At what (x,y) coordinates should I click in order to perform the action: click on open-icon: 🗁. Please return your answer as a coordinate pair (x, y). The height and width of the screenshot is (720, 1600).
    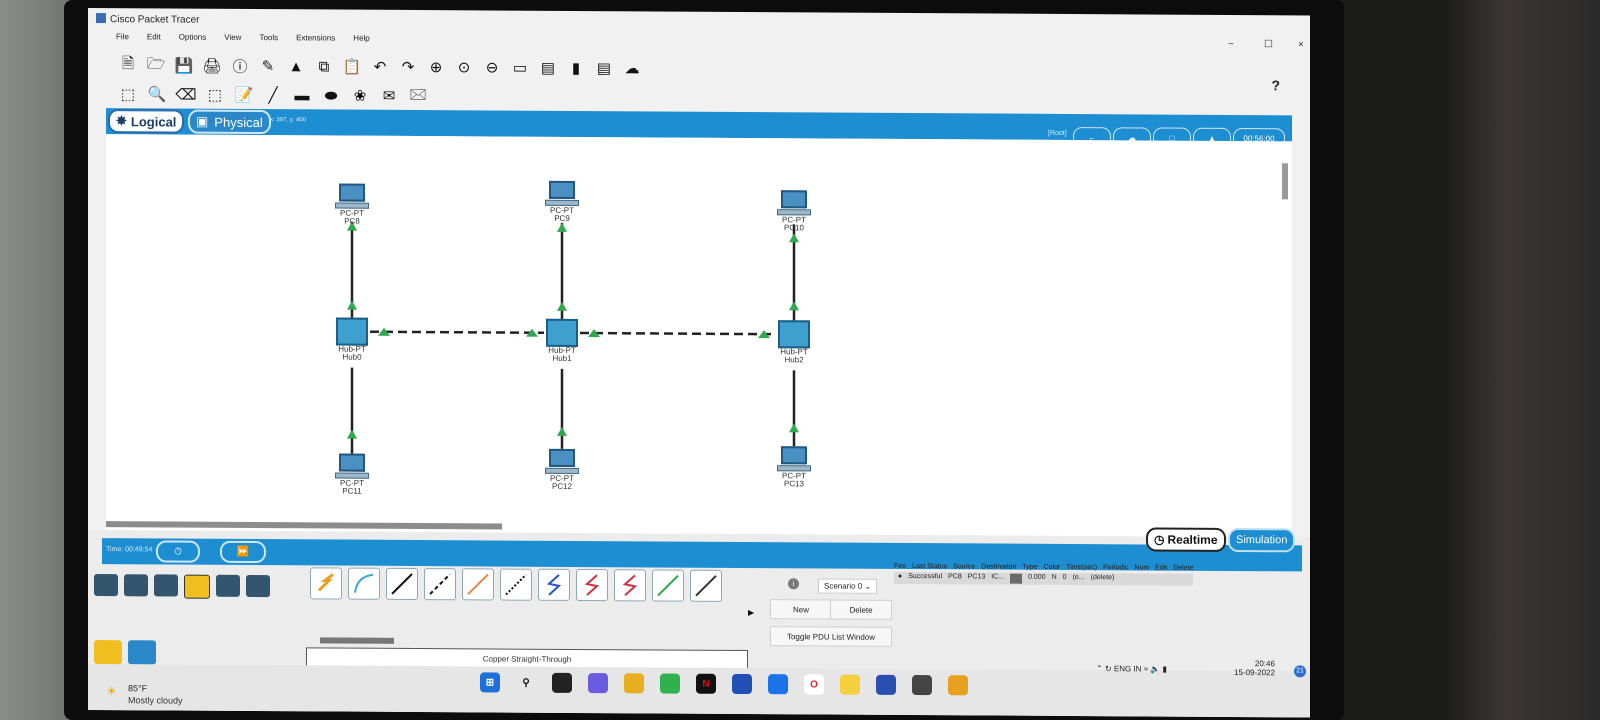
    Looking at the image, I should click on (156, 65).